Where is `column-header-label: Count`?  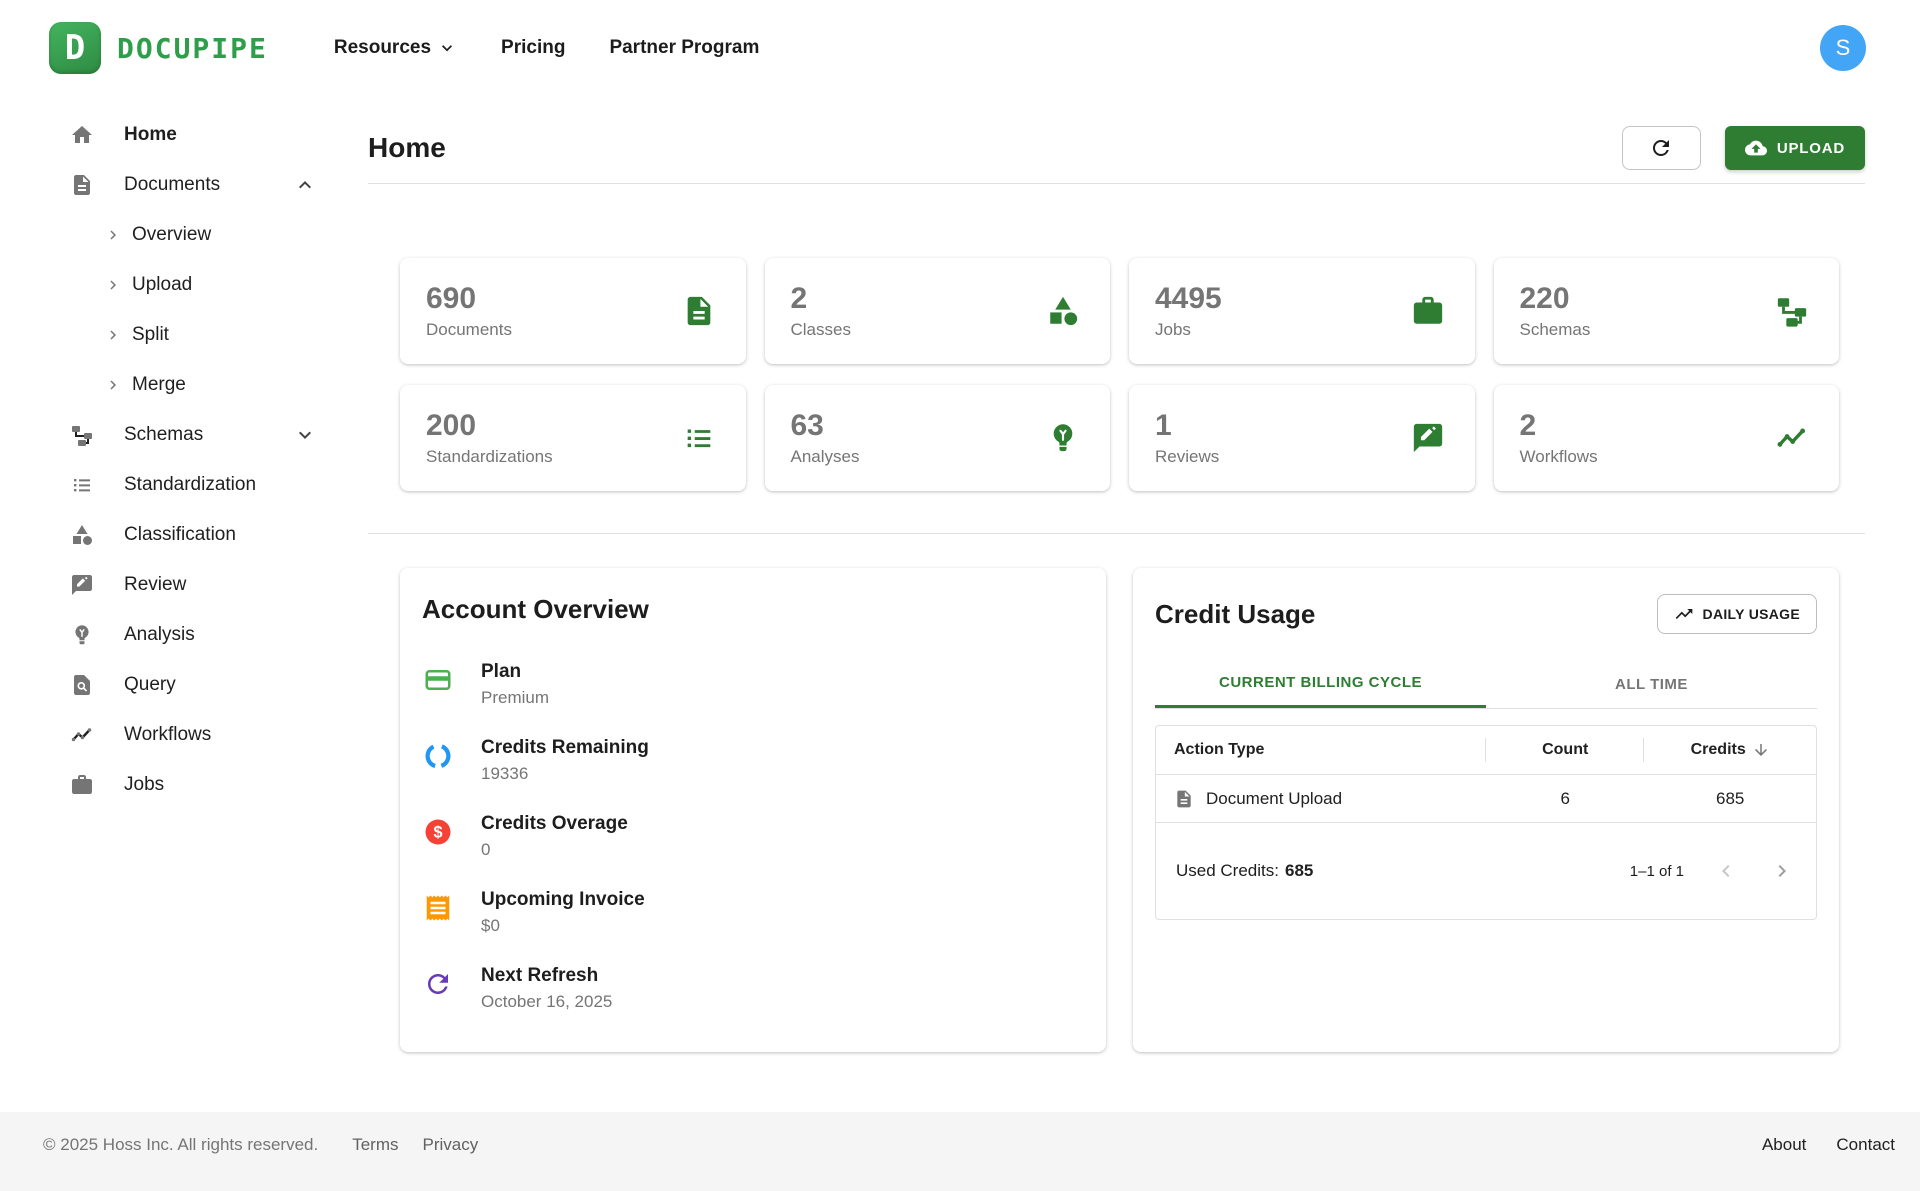
column-header-label: Count is located at coordinates (1565, 749).